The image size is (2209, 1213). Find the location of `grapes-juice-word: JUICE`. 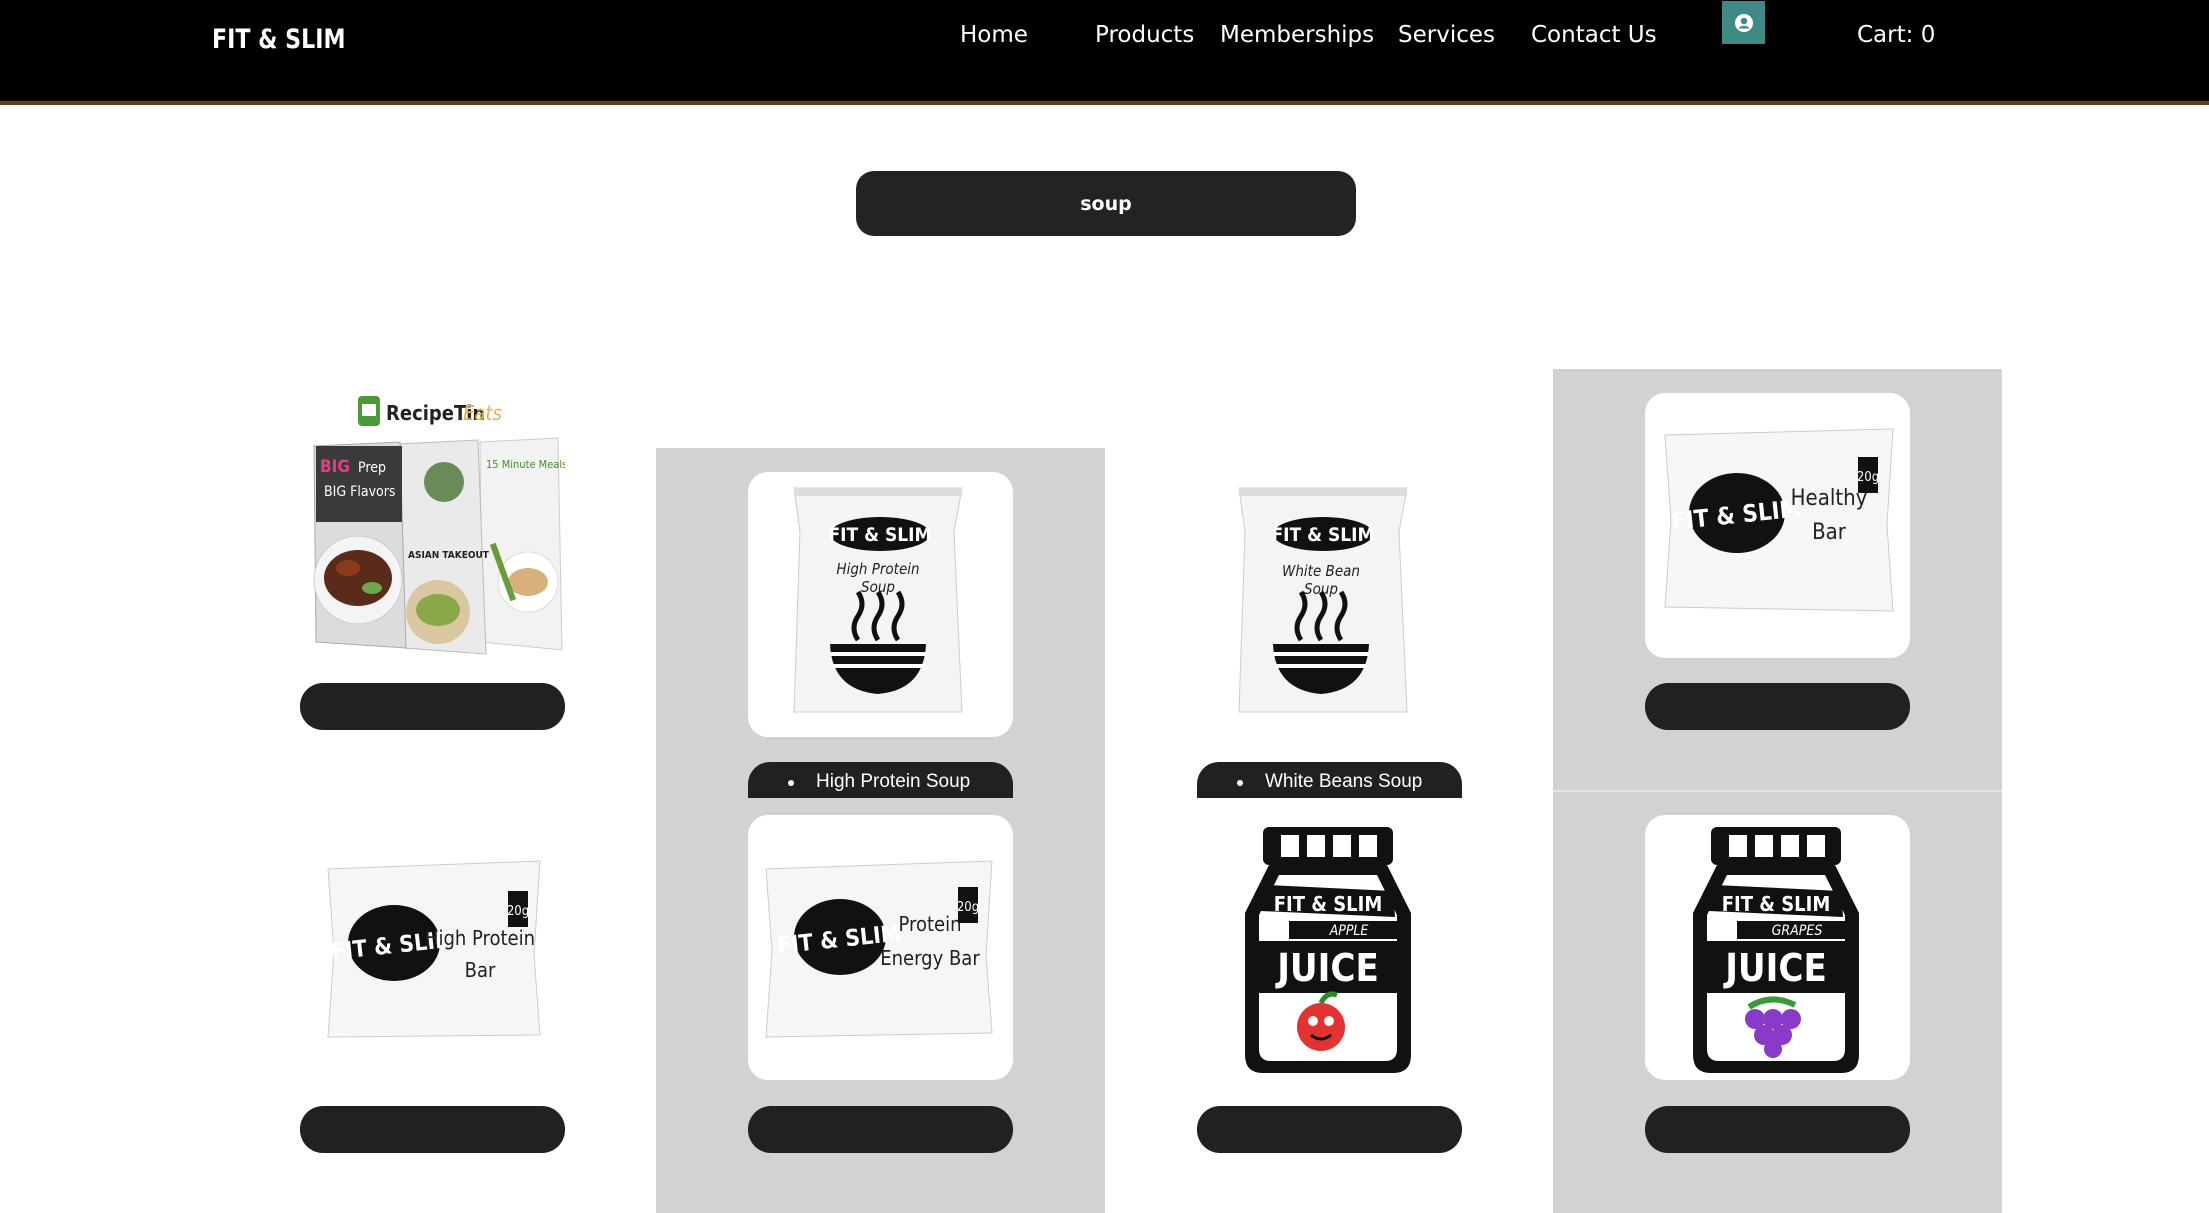

grapes-juice-word: JUICE is located at coordinates (1775, 968).